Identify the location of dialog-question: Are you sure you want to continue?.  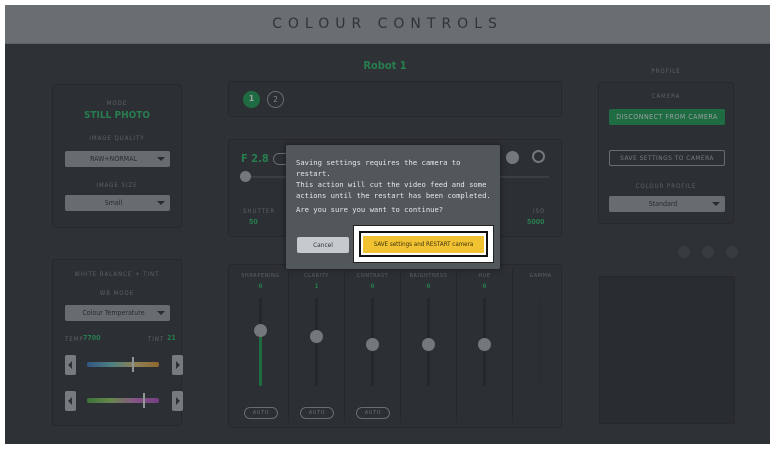
(370, 209).